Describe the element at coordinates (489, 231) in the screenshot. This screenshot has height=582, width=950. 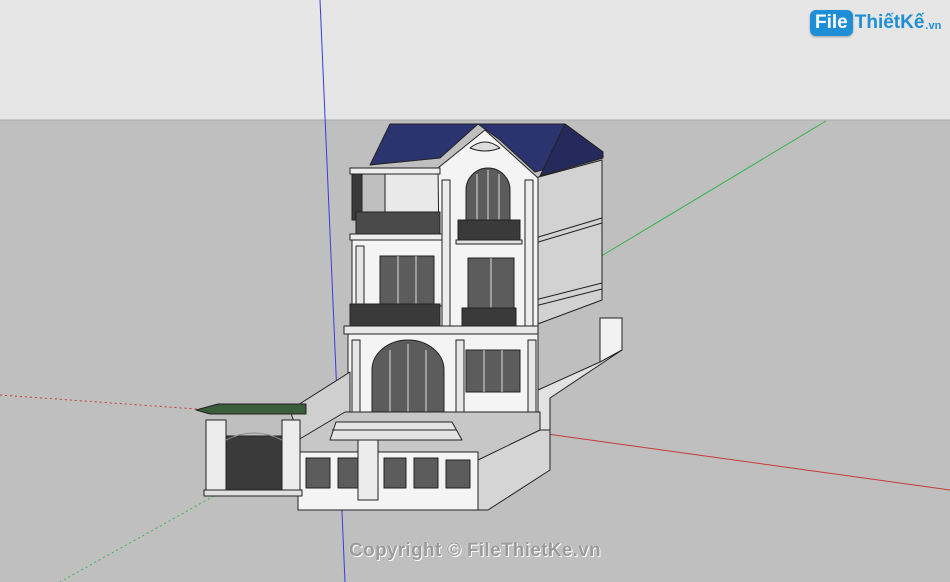
I see `top-balcony` at that location.